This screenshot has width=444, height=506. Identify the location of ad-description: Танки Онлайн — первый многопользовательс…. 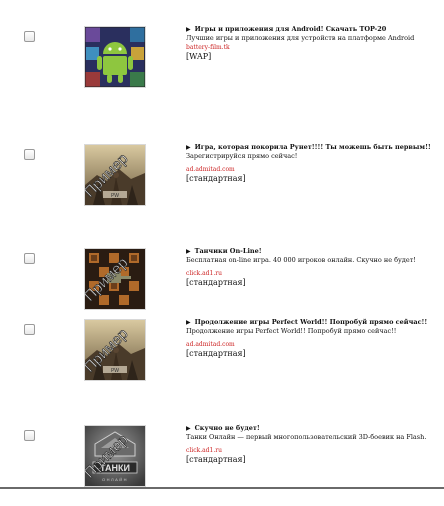
(306, 437).